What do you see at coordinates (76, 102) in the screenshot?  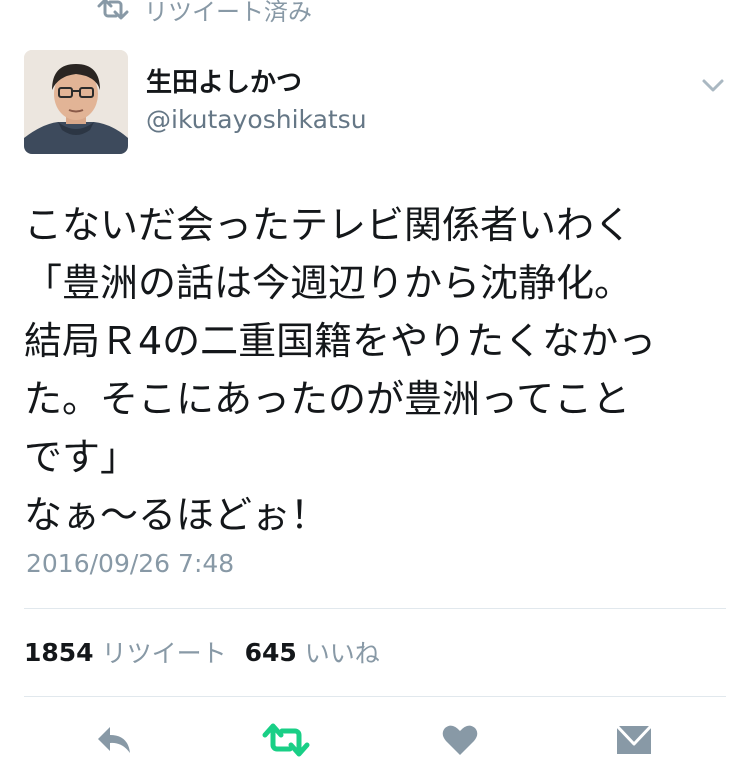 I see `avatar` at bounding box center [76, 102].